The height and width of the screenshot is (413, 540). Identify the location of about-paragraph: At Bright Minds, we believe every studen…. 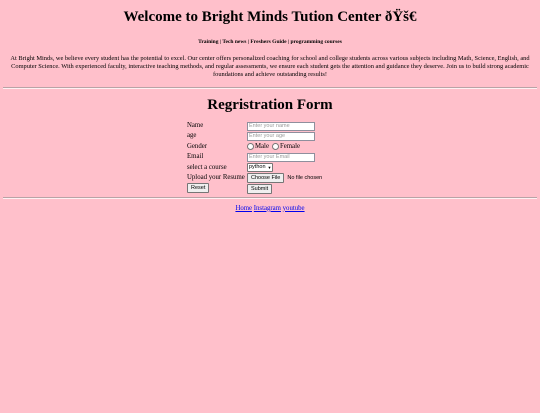
(270, 66).